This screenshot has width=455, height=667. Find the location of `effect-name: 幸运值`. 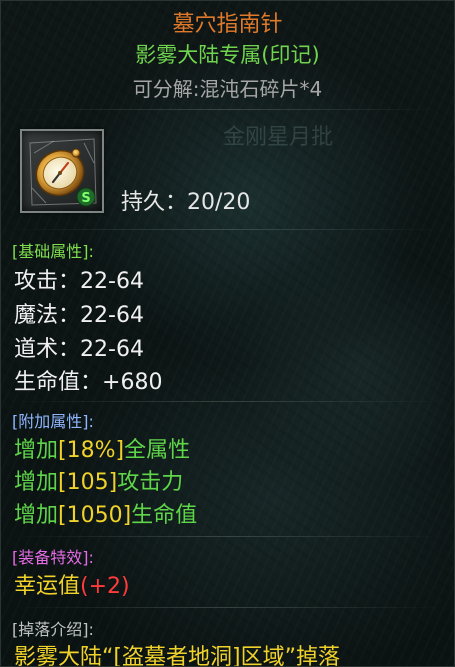

effect-name: 幸运值 is located at coordinates (47, 586).